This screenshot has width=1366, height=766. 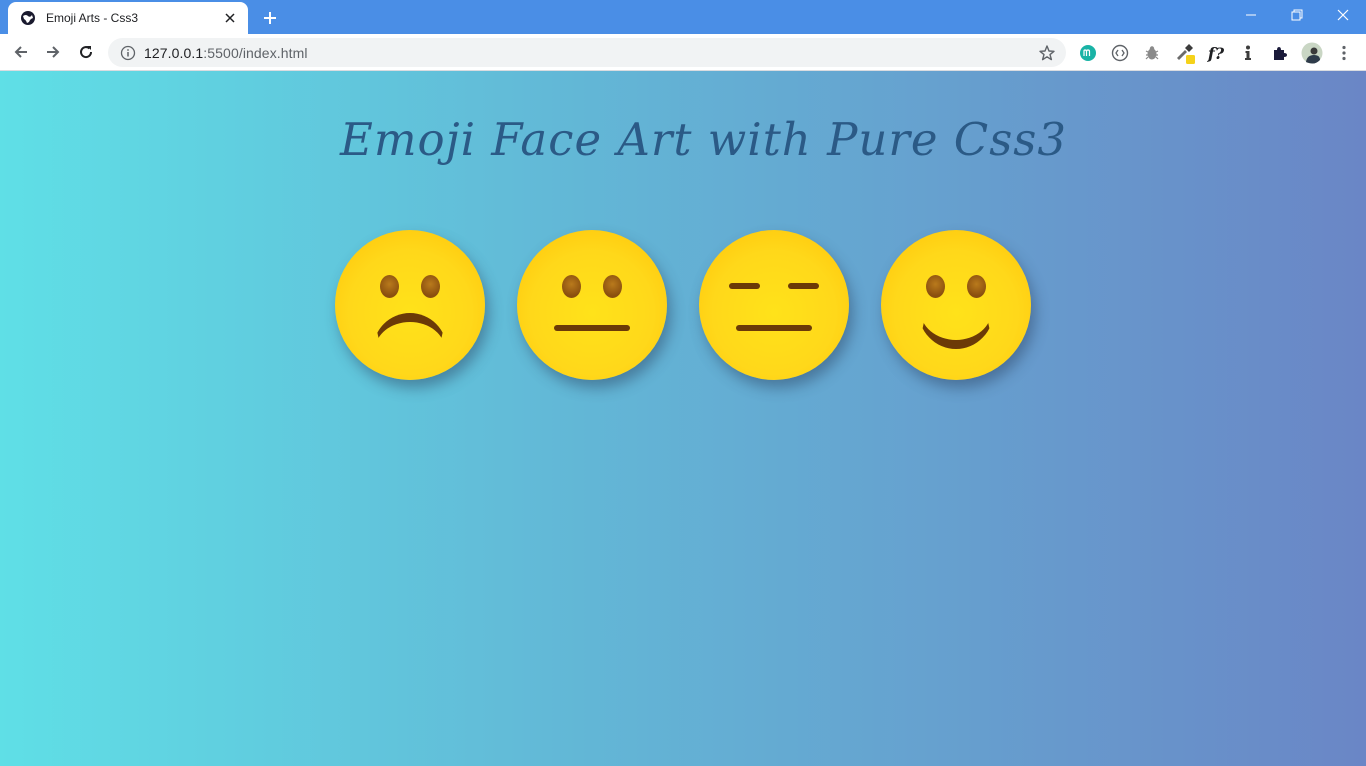 I want to click on back-button, so click(x=21, y=52).